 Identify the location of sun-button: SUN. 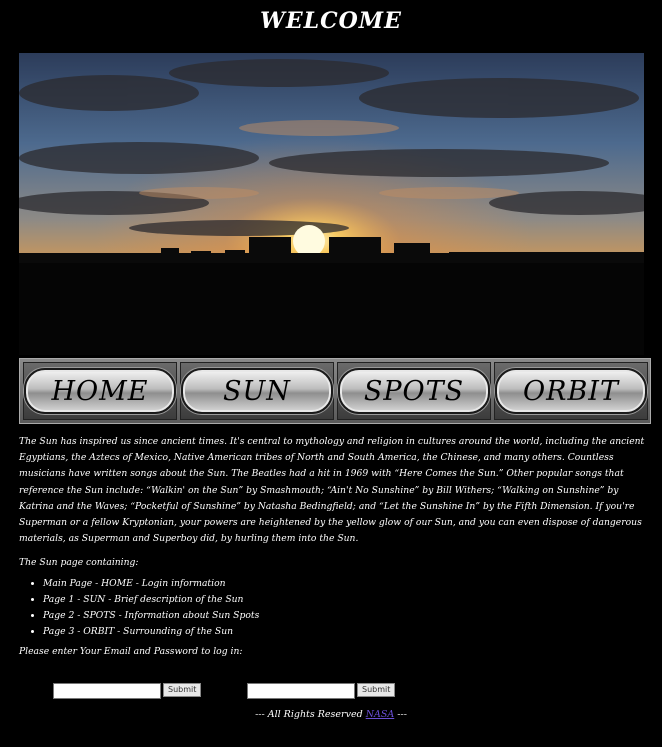
(257, 391).